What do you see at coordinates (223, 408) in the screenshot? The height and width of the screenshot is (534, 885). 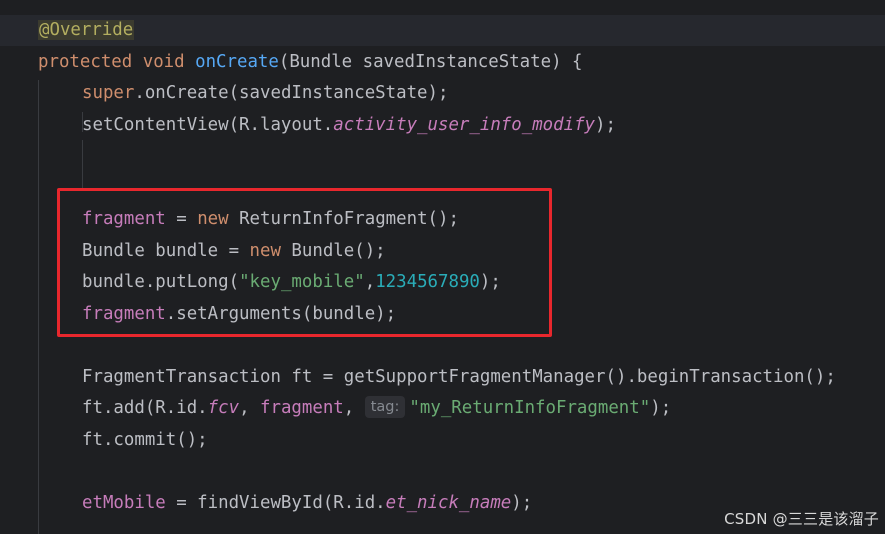 I see `static-field-token: fcv` at bounding box center [223, 408].